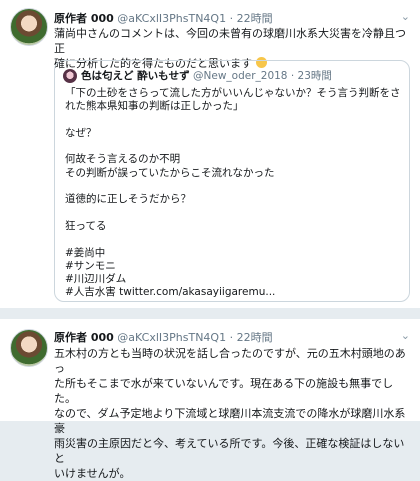 The height and width of the screenshot is (481, 420). What do you see at coordinates (86, 225) in the screenshot?
I see `quoted-text-line: 狂ってる` at bounding box center [86, 225].